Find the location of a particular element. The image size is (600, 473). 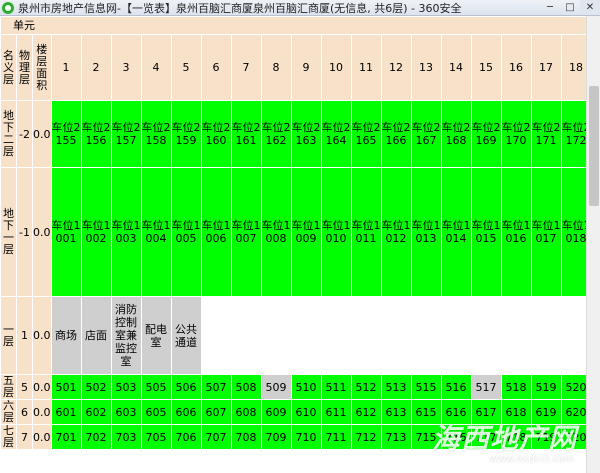

unit-cell: 消防控制室兼监控室 is located at coordinates (126, 335).